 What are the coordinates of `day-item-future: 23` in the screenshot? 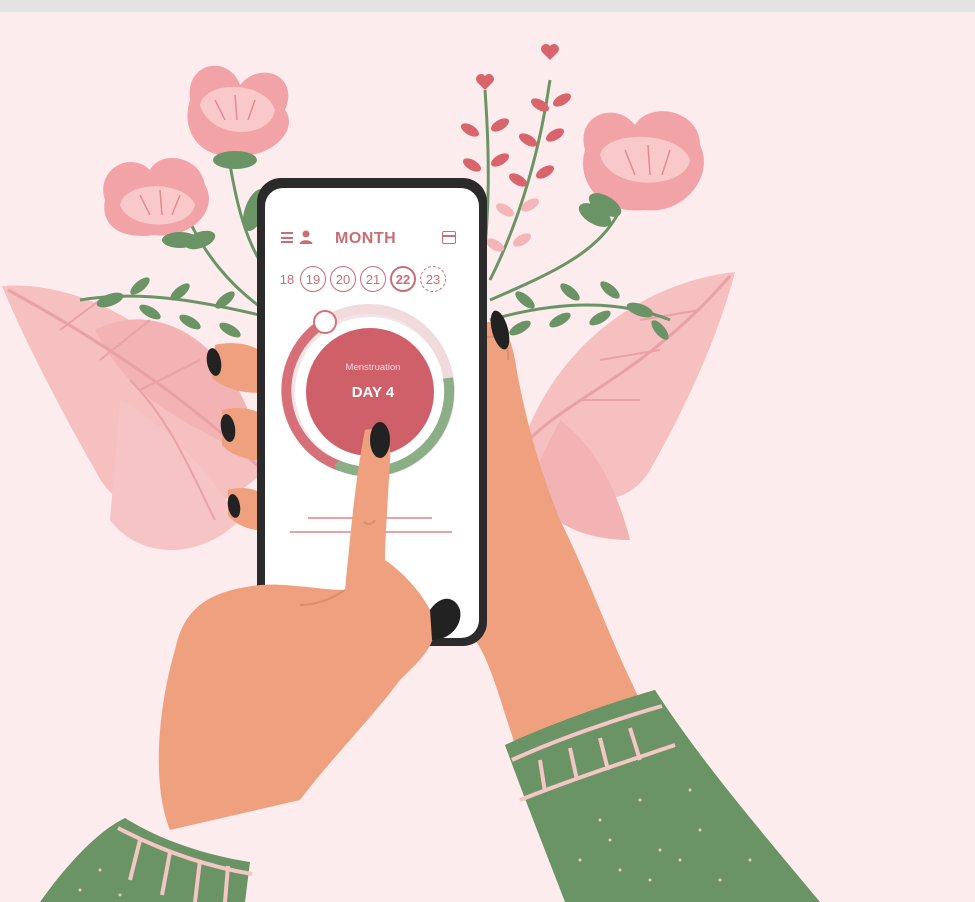 It's located at (433, 279).